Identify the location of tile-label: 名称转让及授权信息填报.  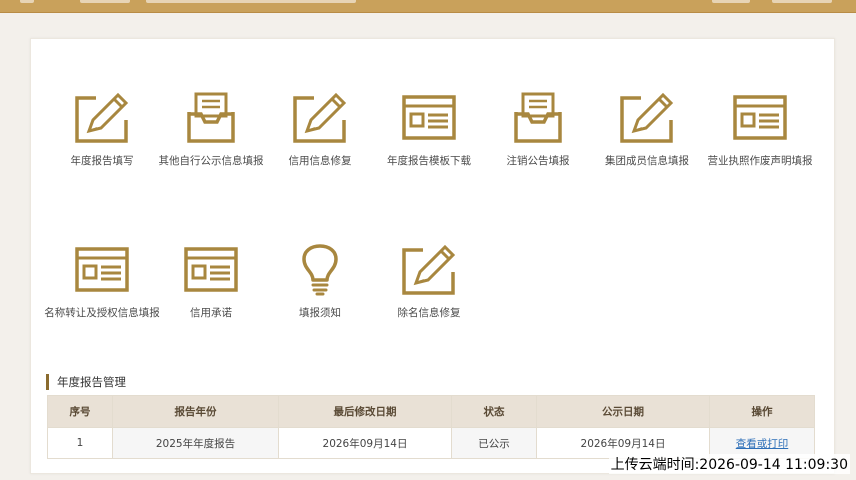
(102, 313).